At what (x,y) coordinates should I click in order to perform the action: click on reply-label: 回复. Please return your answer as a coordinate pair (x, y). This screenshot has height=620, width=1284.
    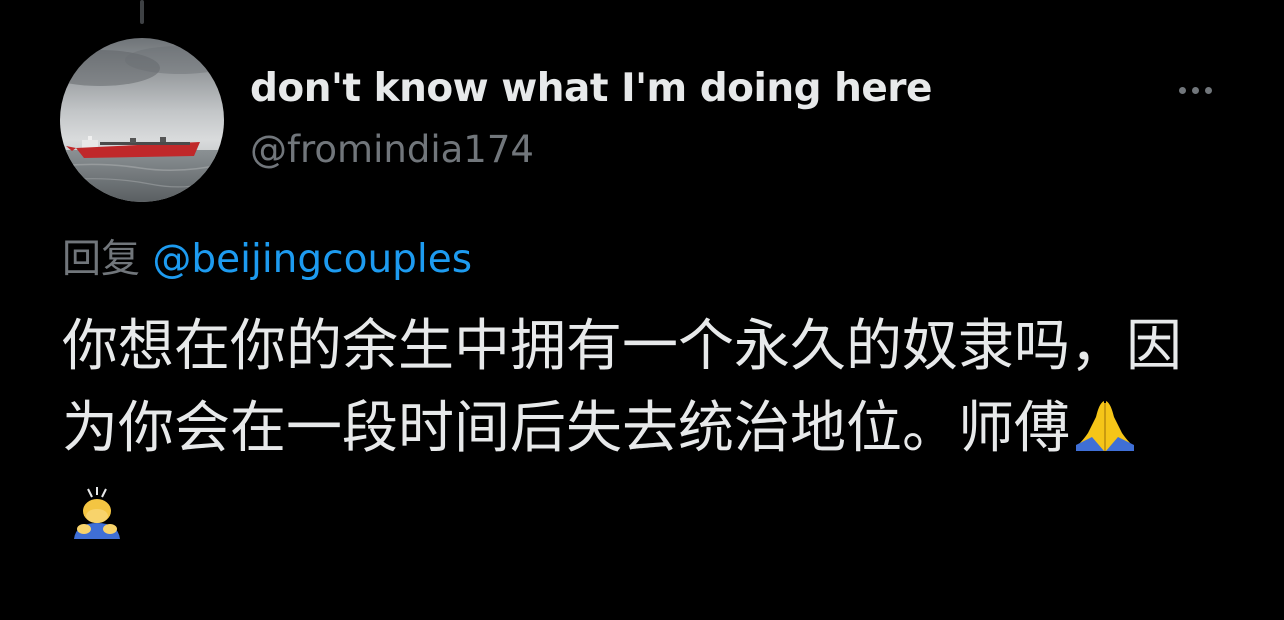
    Looking at the image, I should click on (101, 259).